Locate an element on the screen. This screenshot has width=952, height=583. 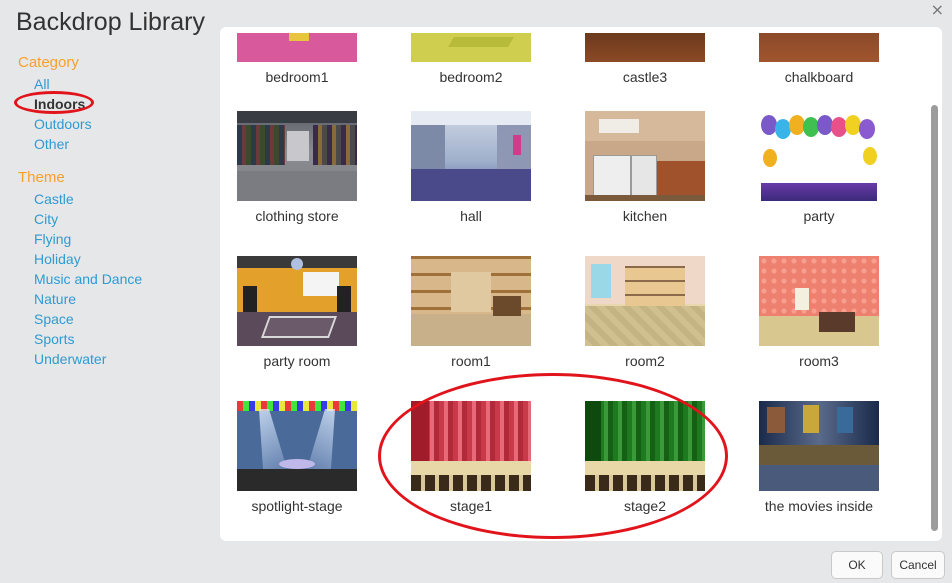
backdrop-tile-bedroom1: bedroom1 is located at coordinates (297, 59).